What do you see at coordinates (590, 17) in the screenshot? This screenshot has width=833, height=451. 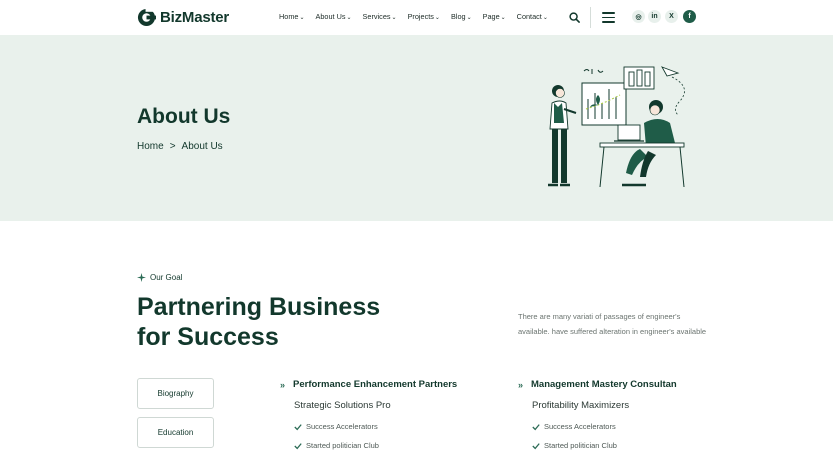 I see `header-divider` at bounding box center [590, 17].